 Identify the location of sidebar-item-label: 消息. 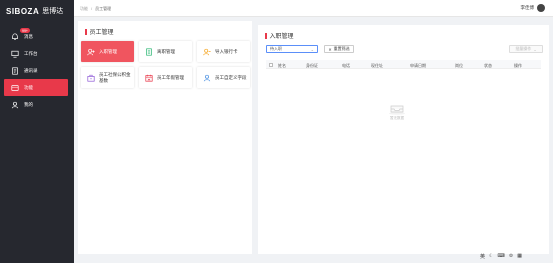
(28, 36).